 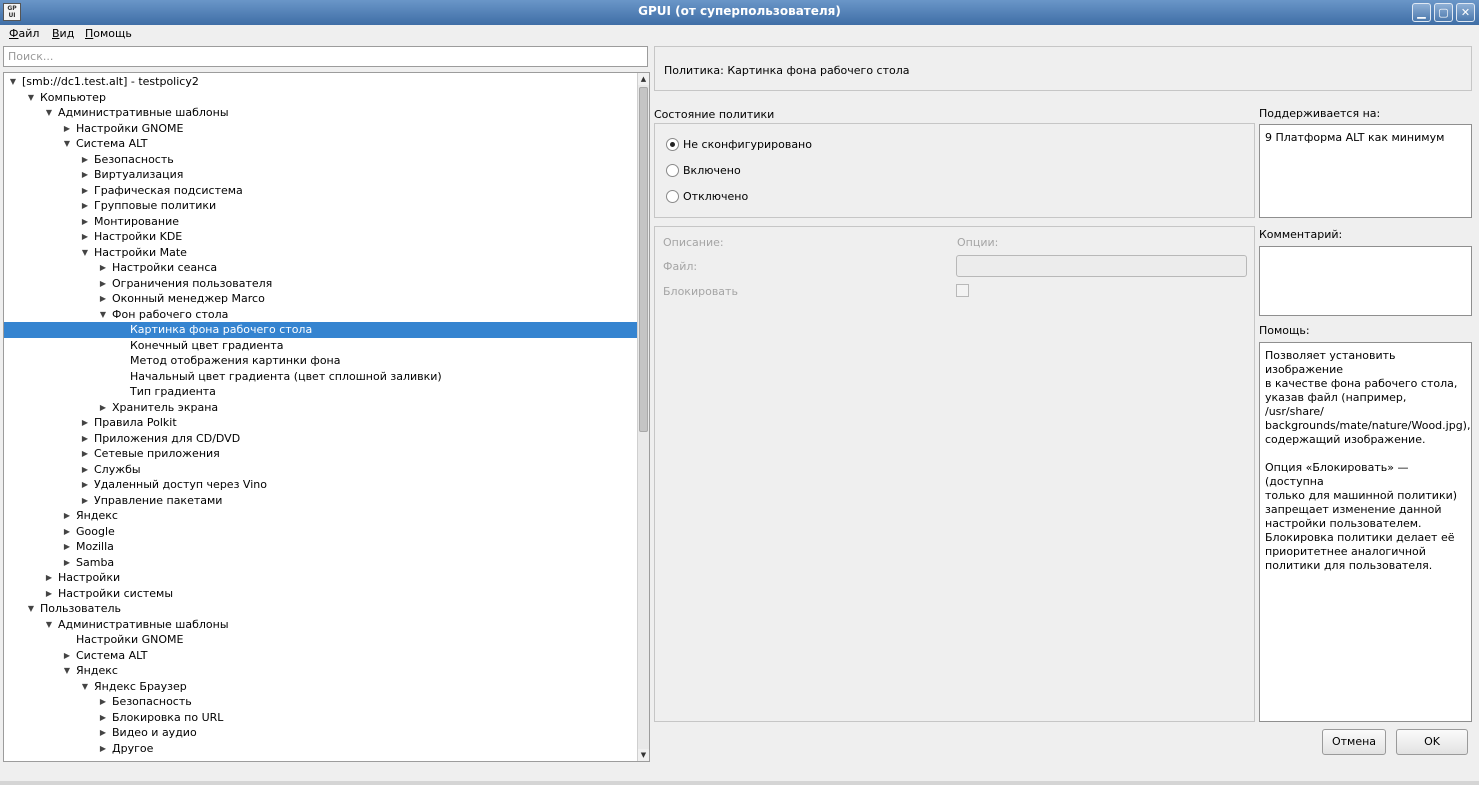 I want to click on tree-item: ▶ Система ALT, so click(x=320, y=656).